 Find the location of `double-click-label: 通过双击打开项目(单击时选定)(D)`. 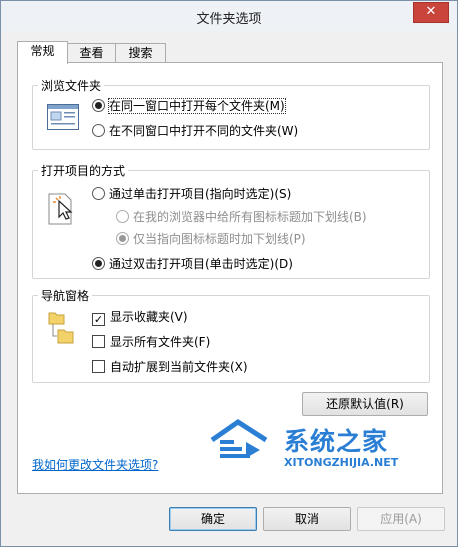

double-click-label: 通过双击打开项目(单击时选定)(D) is located at coordinates (201, 264).